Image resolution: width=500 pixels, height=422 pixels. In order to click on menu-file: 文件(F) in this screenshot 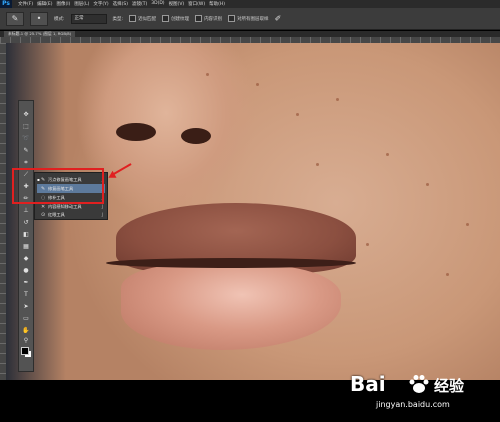, I will do `click(25, 4)`.